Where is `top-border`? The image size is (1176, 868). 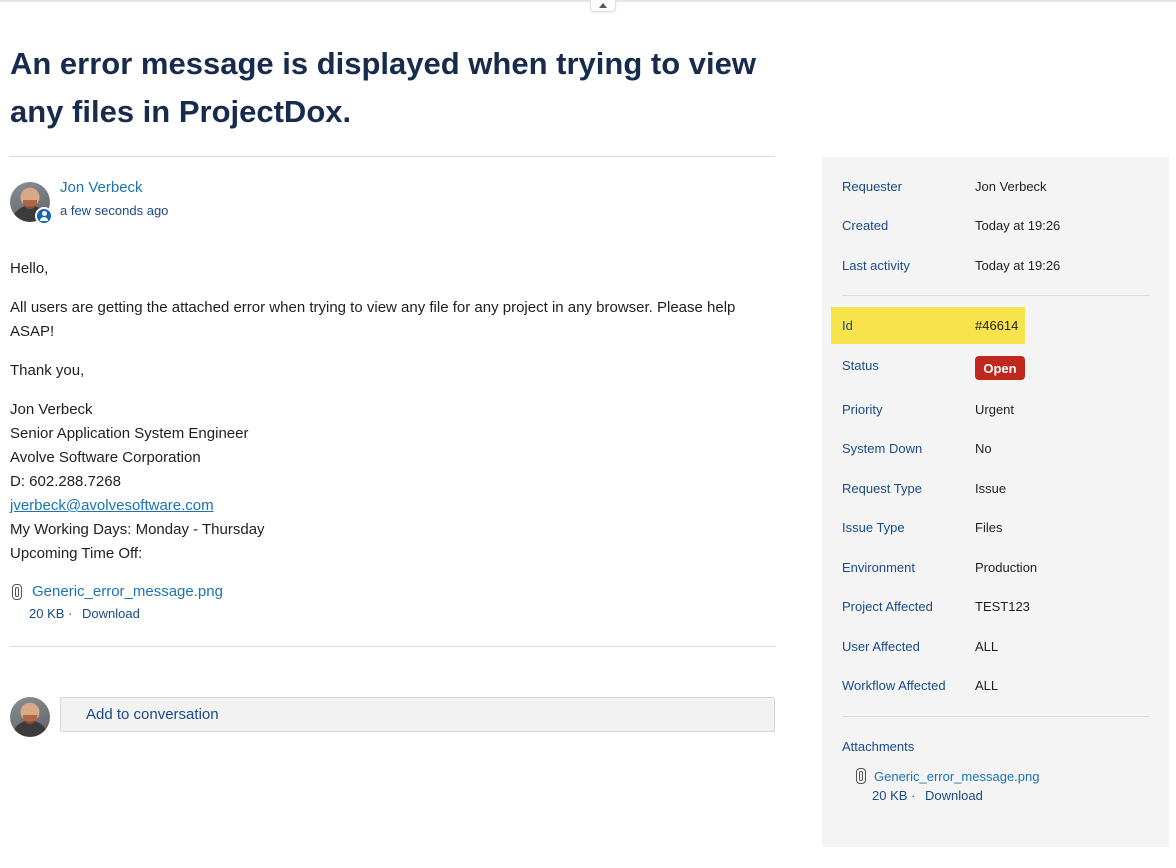 top-border is located at coordinates (588, 1).